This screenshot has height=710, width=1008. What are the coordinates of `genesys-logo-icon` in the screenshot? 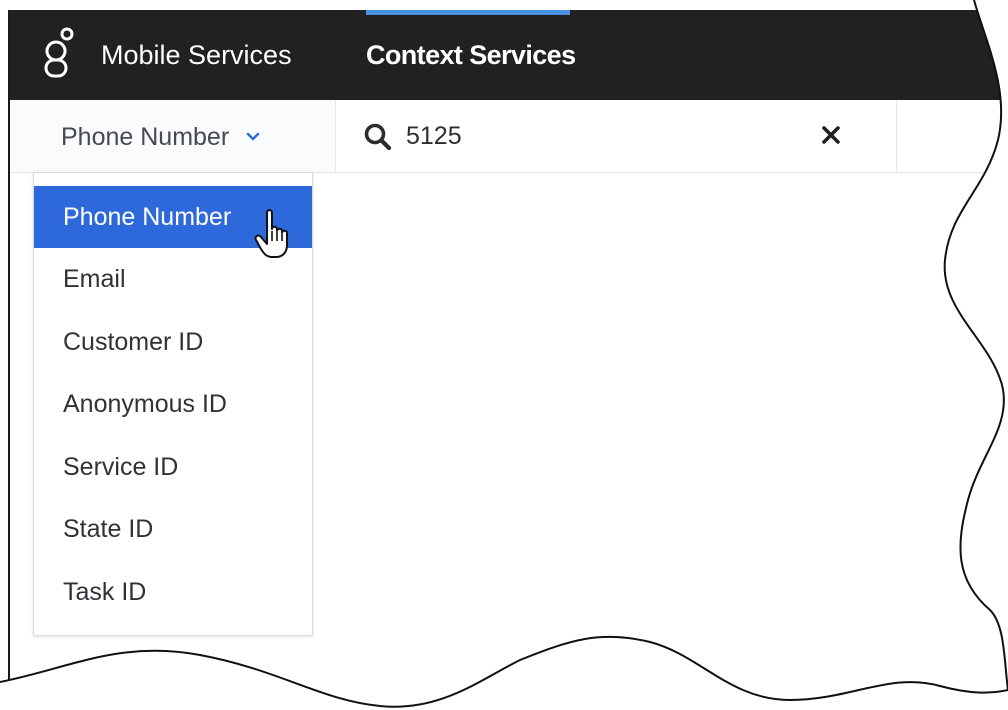 It's located at (59, 52).